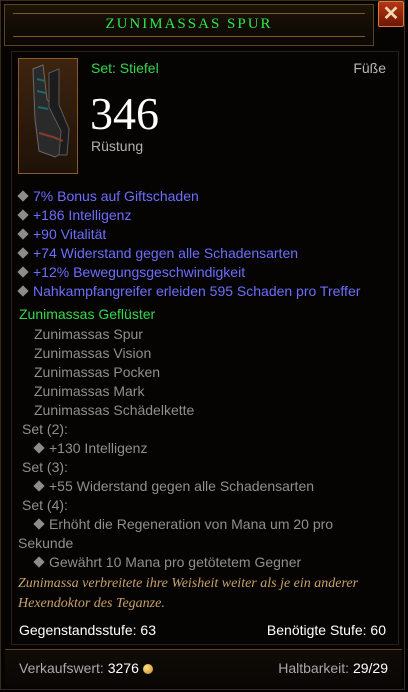 This screenshot has width=408, height=692. I want to click on tooltip-footer: Verkaufswert: 3276 Haltbarkeit: 29/29, so click(203, 668).